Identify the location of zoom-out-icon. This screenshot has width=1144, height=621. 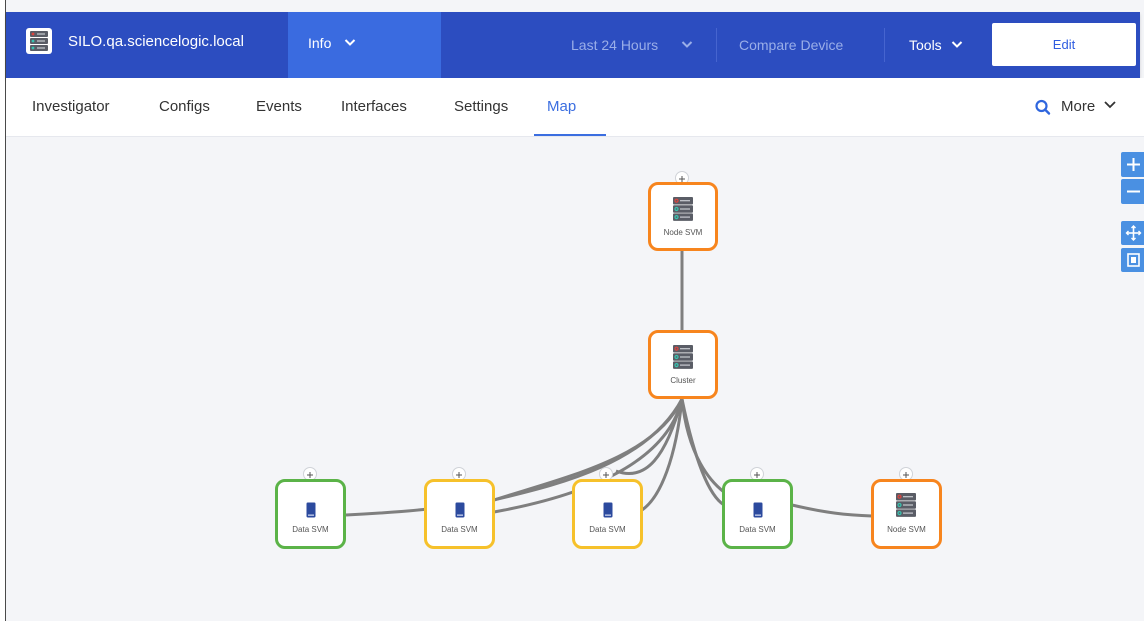
(1132, 191).